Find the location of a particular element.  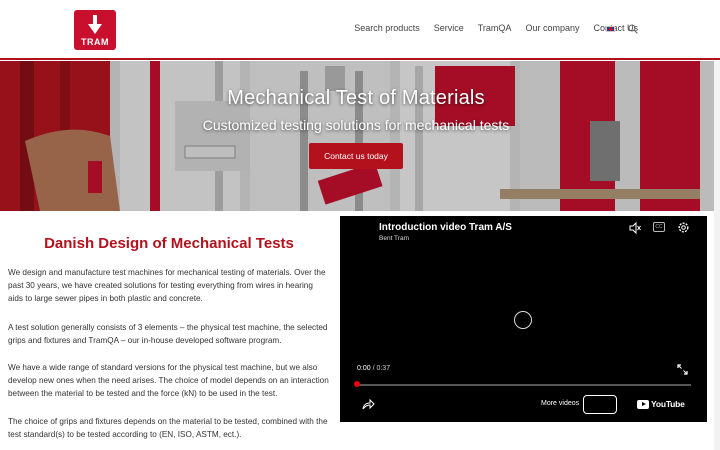

hero-title: Mechanical Test of Materials is located at coordinates (356, 98).